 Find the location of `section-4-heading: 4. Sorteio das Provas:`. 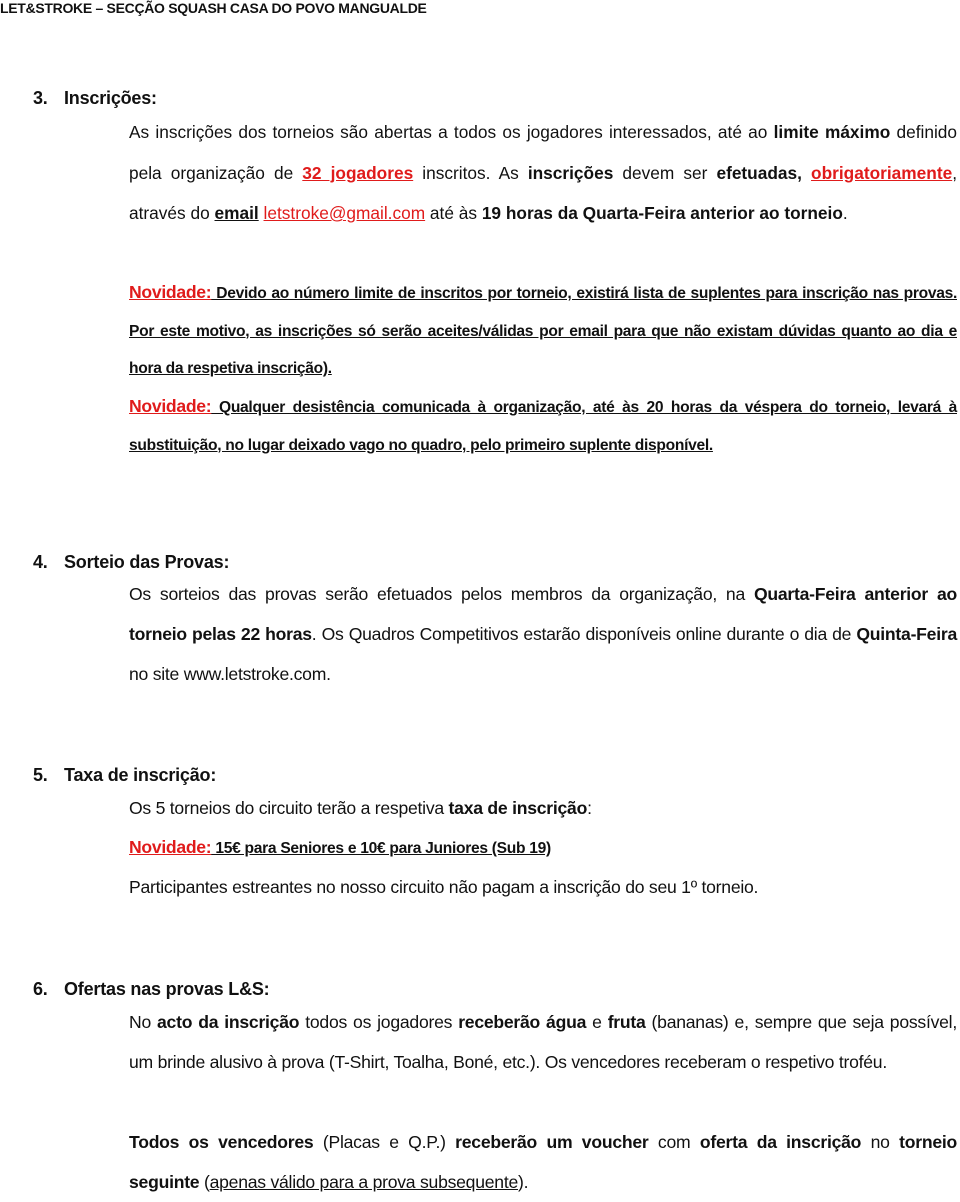

section-4-heading: 4. Sorteio das Provas: is located at coordinates (131, 562).